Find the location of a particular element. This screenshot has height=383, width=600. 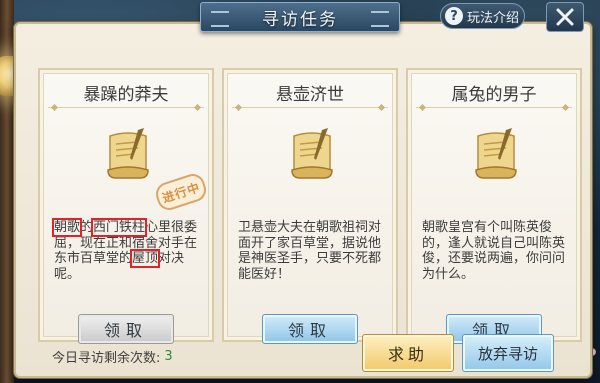

in-progress-stamp: 进行中 is located at coordinates (181, 192).